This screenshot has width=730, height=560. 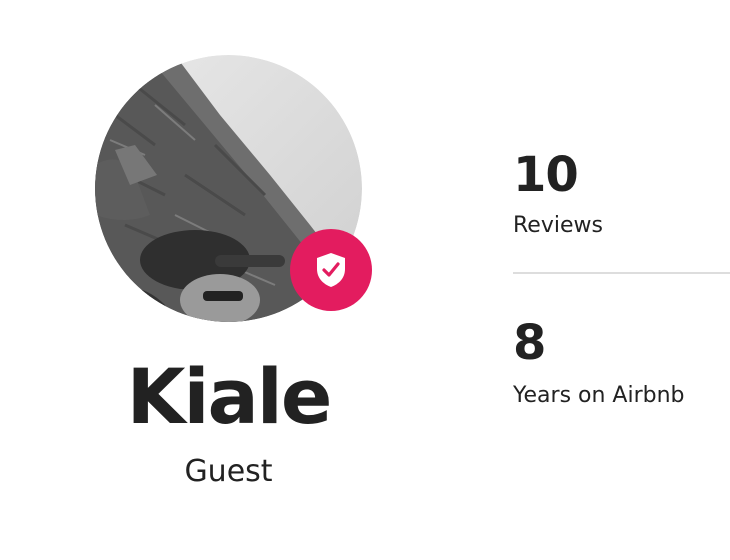 I want to click on profile-role: Guest, so click(x=228, y=471).